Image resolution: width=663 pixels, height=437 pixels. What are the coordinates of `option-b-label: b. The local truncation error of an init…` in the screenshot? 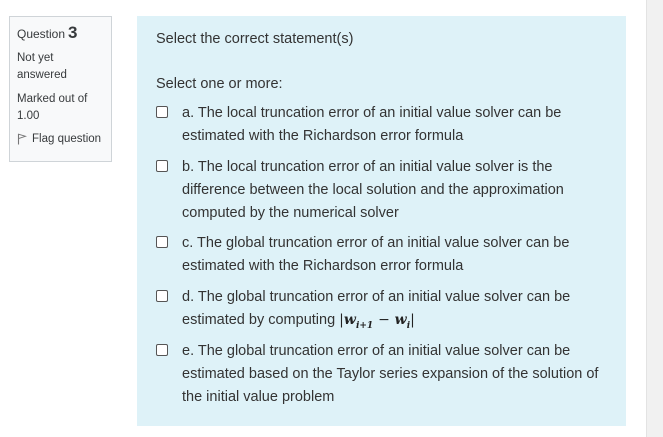 It's located at (392, 190).